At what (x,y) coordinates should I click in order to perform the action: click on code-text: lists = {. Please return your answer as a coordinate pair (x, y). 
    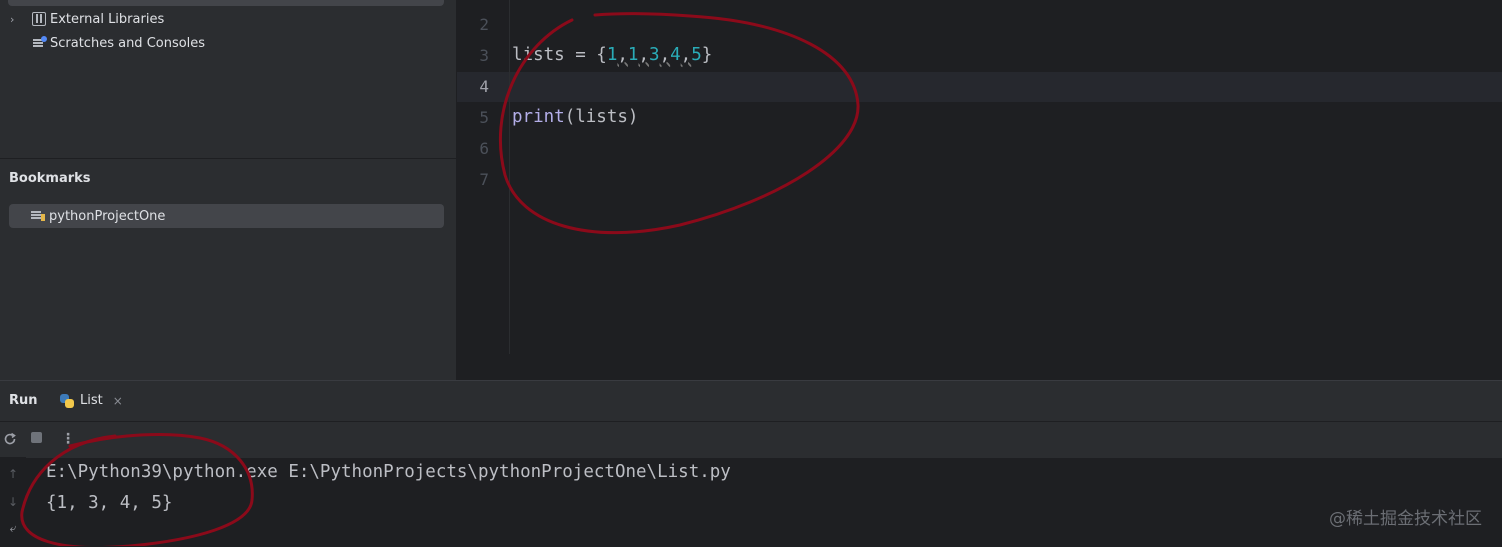
    Looking at the image, I should click on (559, 55).